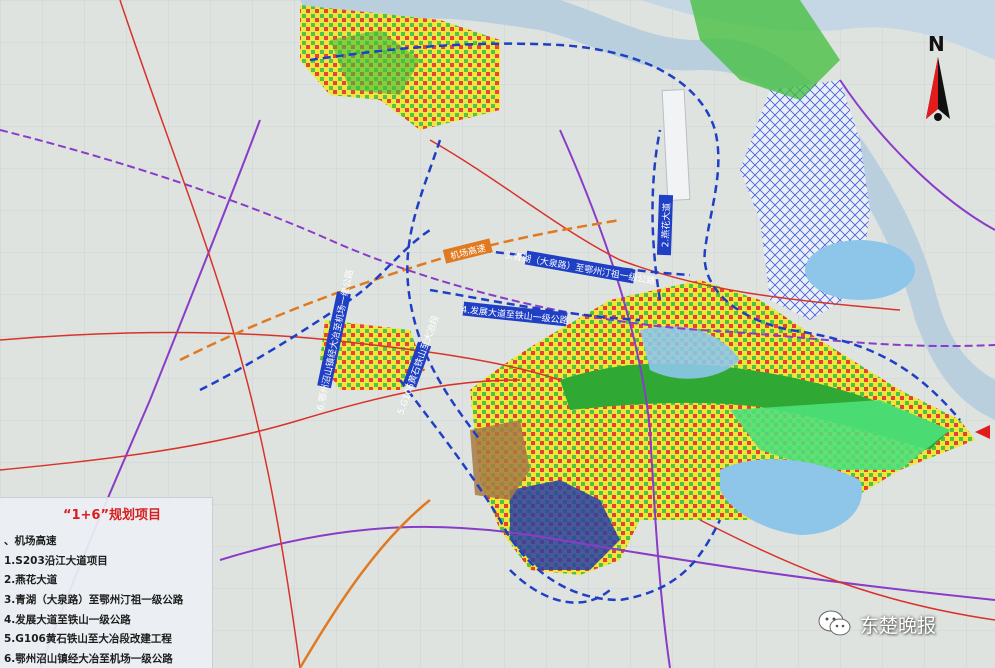 The height and width of the screenshot is (668, 995). Describe the element at coordinates (88, 639) in the screenshot. I see `legend-item-5: 5.G106黄石铁山至大冶段改建工程` at that location.